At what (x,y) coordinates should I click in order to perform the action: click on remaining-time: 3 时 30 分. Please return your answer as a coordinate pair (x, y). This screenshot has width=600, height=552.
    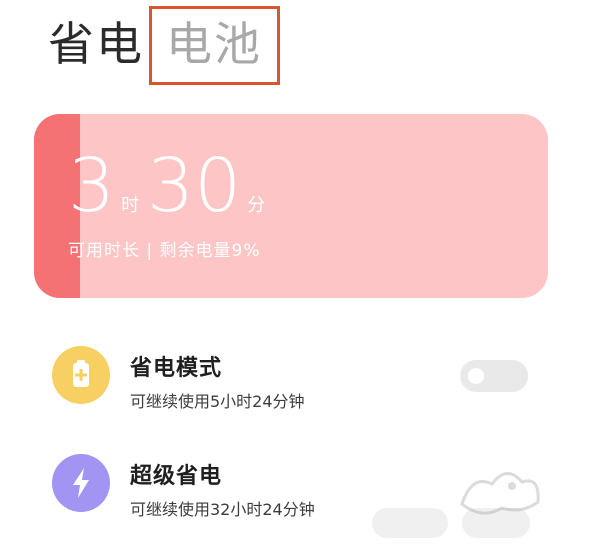
    Looking at the image, I should click on (170, 186).